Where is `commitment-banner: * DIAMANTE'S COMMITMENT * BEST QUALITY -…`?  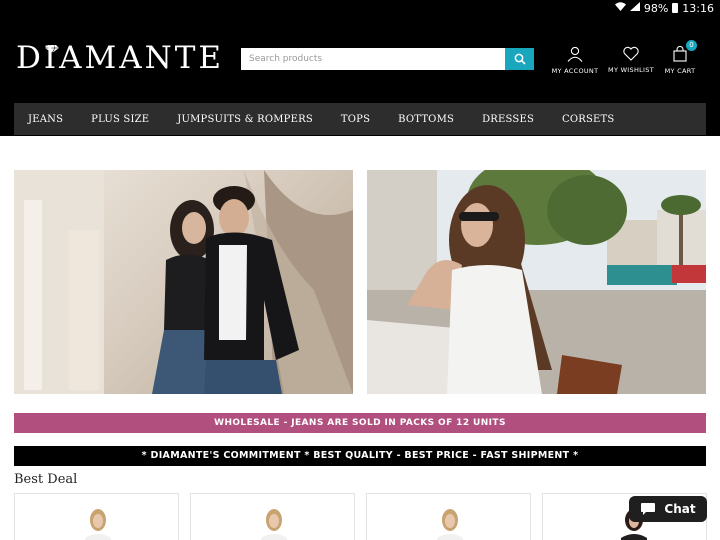
commitment-banner: * DIAMANTE'S COMMITMENT * BEST QUALITY -… is located at coordinates (360, 456).